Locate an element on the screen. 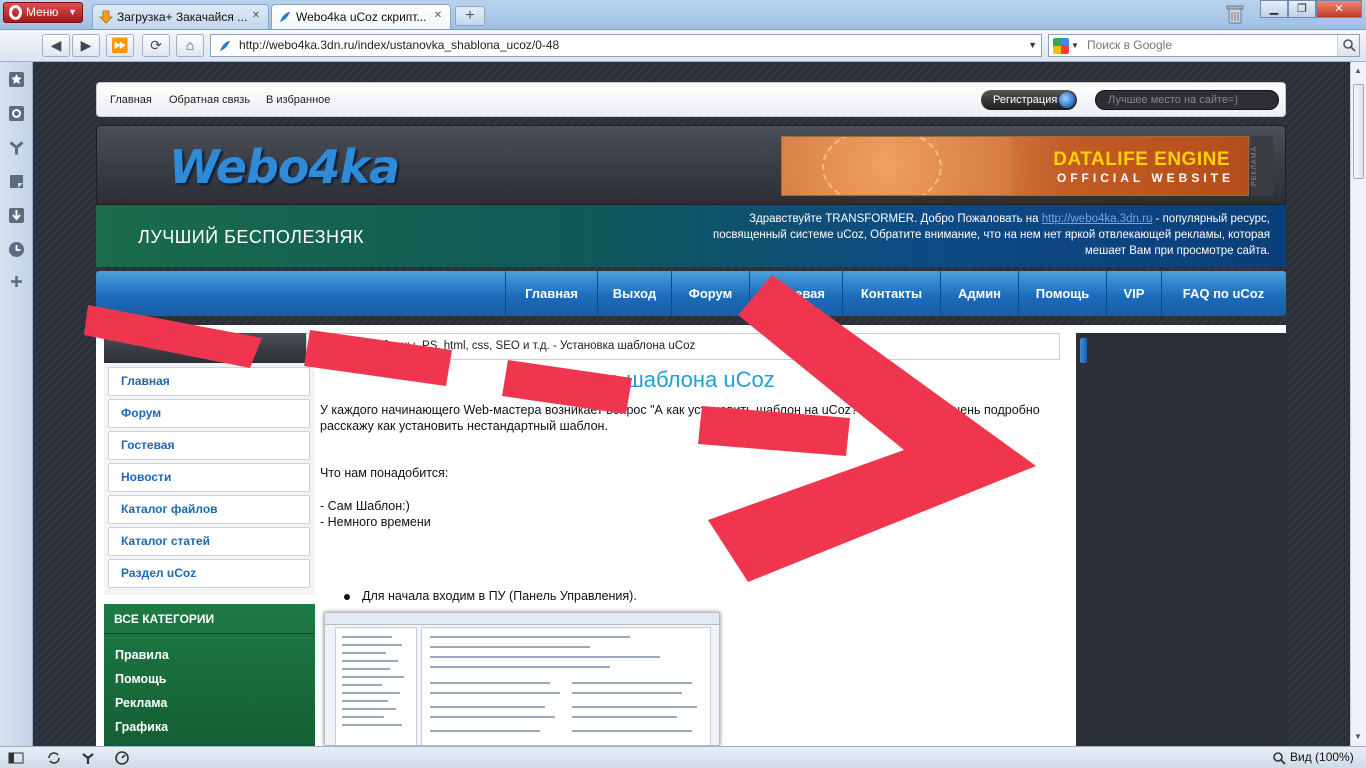  site-search-input: Лучшее место на сайте=) is located at coordinates (1187, 100).